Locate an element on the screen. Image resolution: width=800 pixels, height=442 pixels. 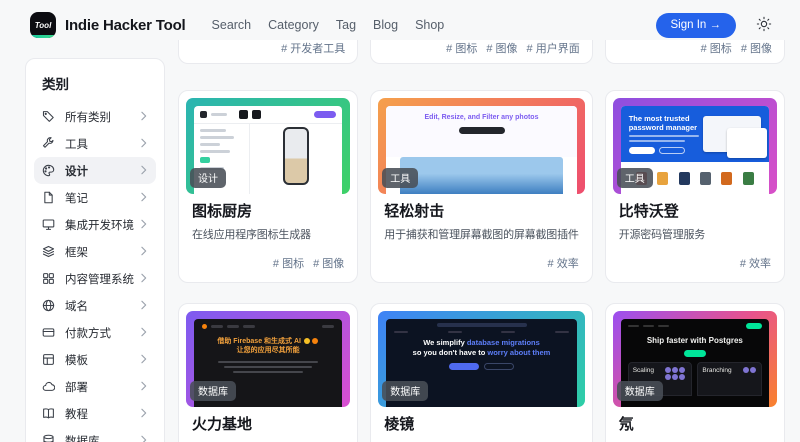
tag-link: # 开发者工具 is located at coordinates (313, 48).